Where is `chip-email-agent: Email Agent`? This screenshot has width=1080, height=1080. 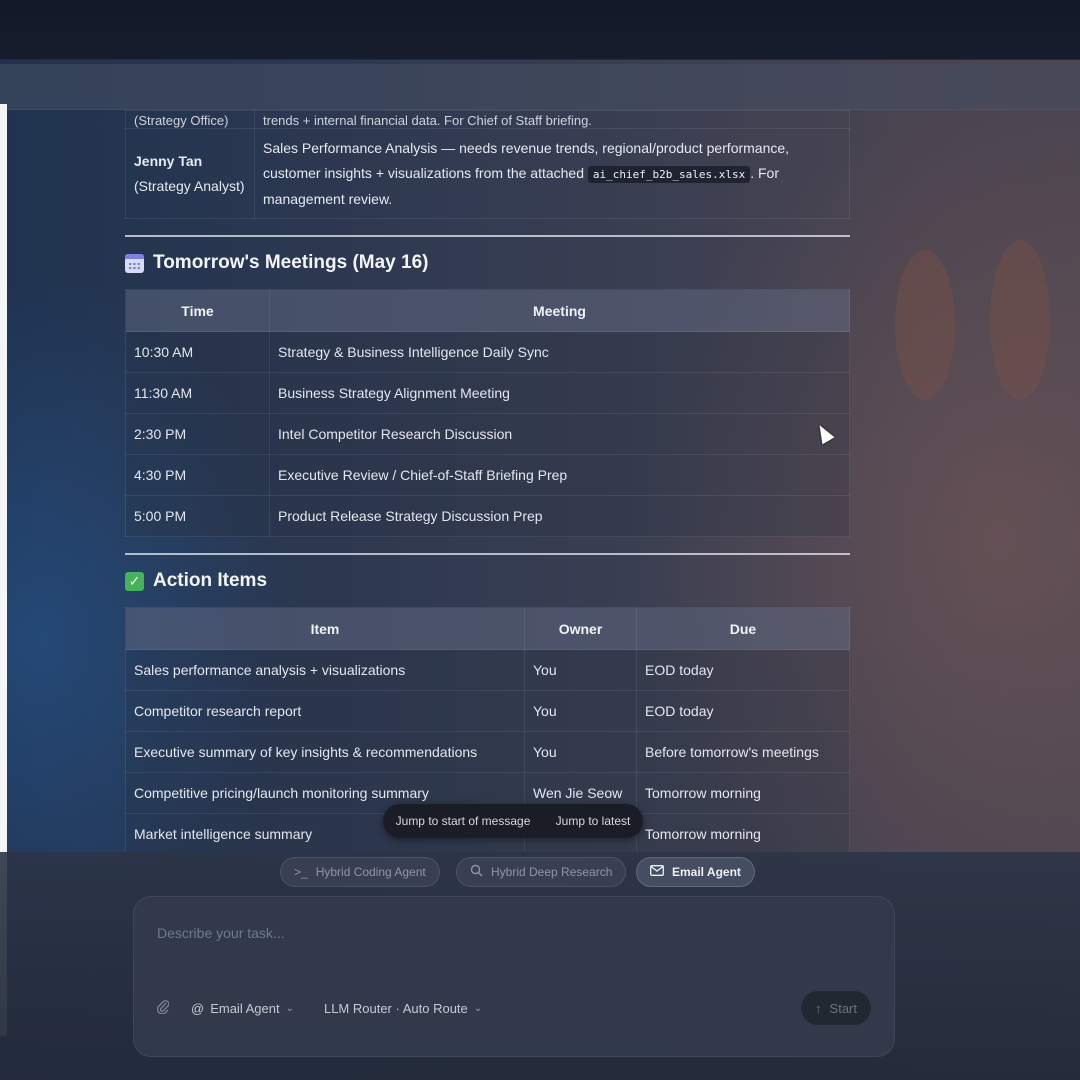
chip-email-agent: Email Agent is located at coordinates (695, 872).